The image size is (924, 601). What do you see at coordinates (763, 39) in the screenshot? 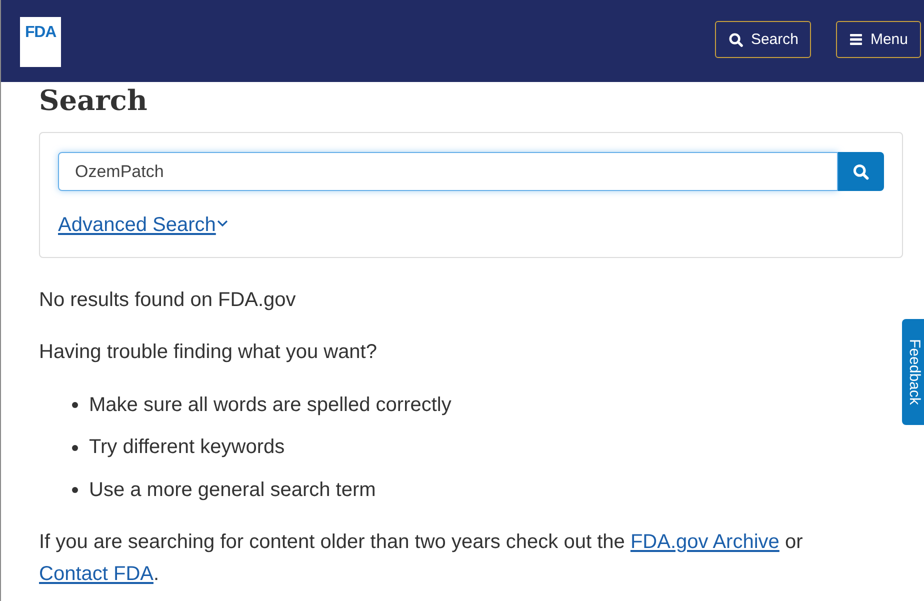
I see `search-button: Search` at bounding box center [763, 39].